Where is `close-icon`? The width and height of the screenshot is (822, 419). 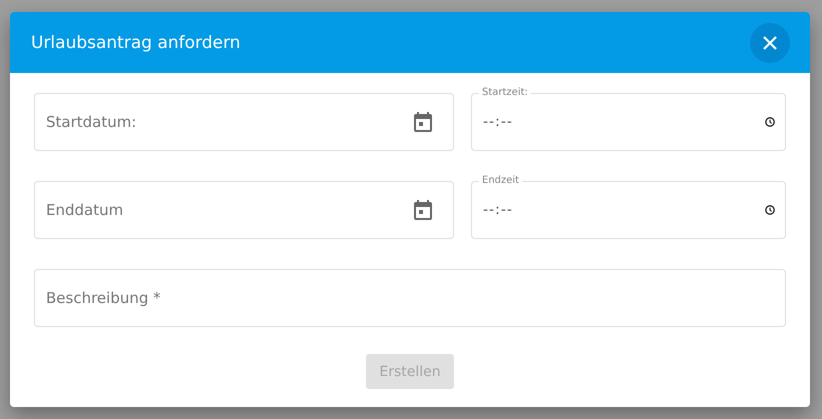 close-icon is located at coordinates (770, 43).